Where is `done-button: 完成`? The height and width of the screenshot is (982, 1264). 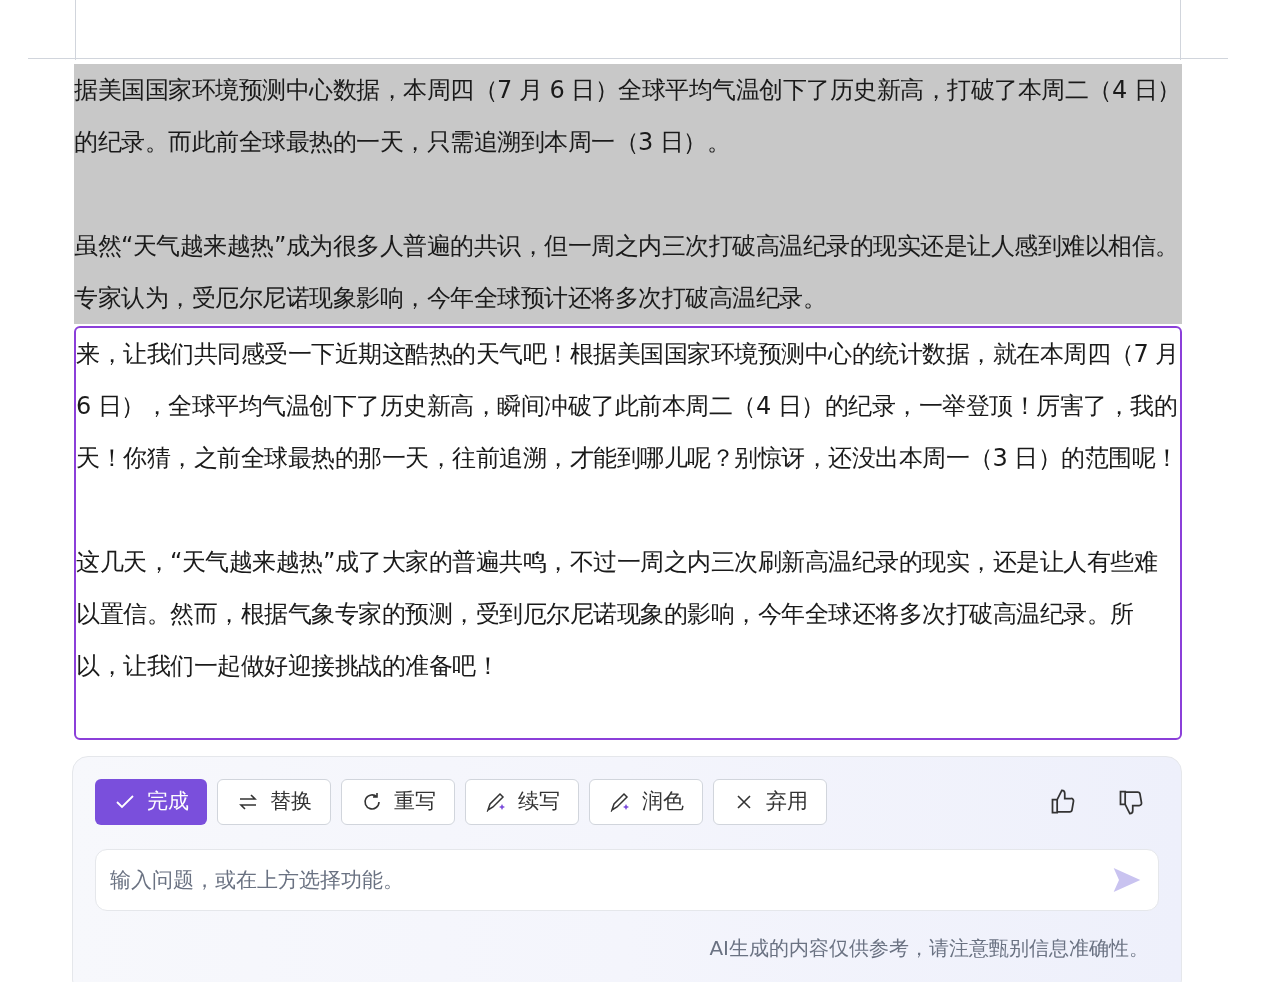 done-button: 完成 is located at coordinates (151, 802).